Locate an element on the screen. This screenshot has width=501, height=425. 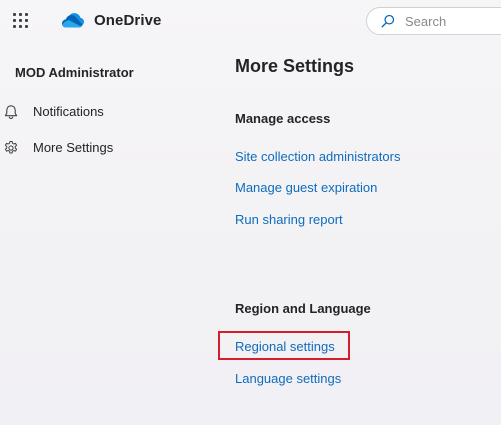
sidebar-item-more-settings: More Settings is located at coordinates (100, 148).